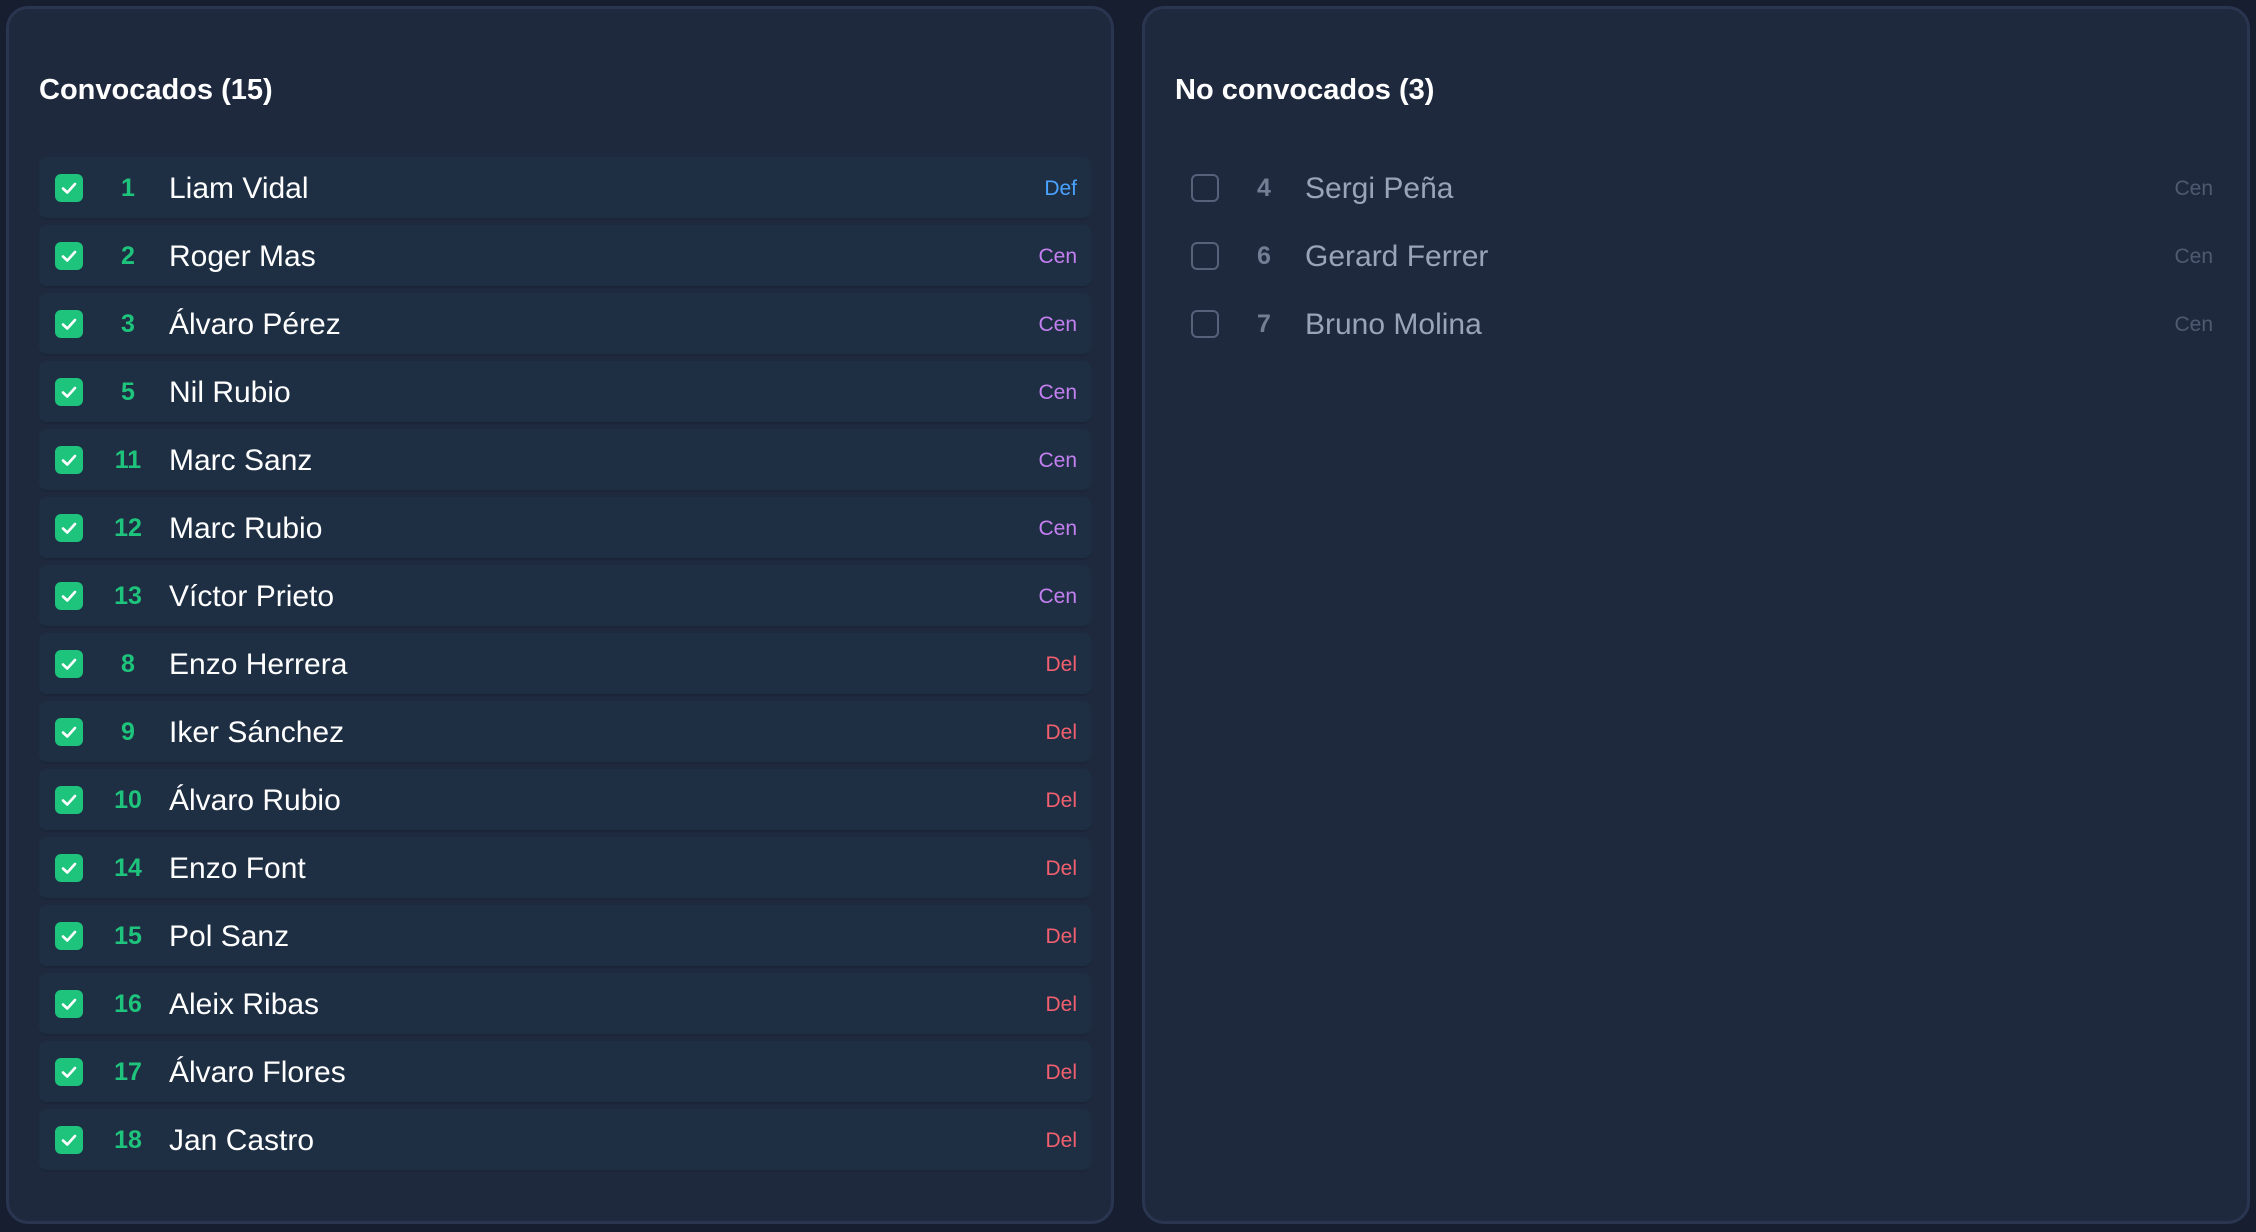 The image size is (2256, 1232). What do you see at coordinates (128, 800) in the screenshot?
I see `player-number: 10` at bounding box center [128, 800].